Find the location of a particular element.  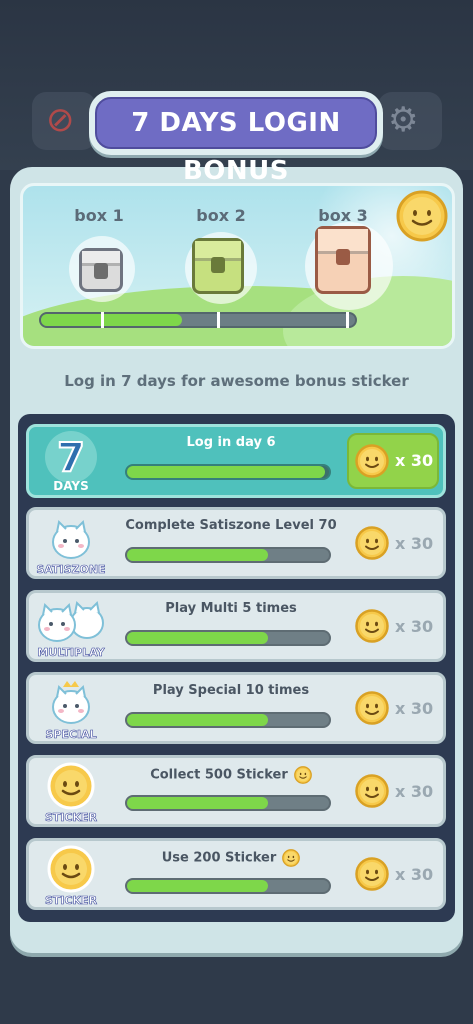

task-icon-label: SATISZONE is located at coordinates (71, 570).